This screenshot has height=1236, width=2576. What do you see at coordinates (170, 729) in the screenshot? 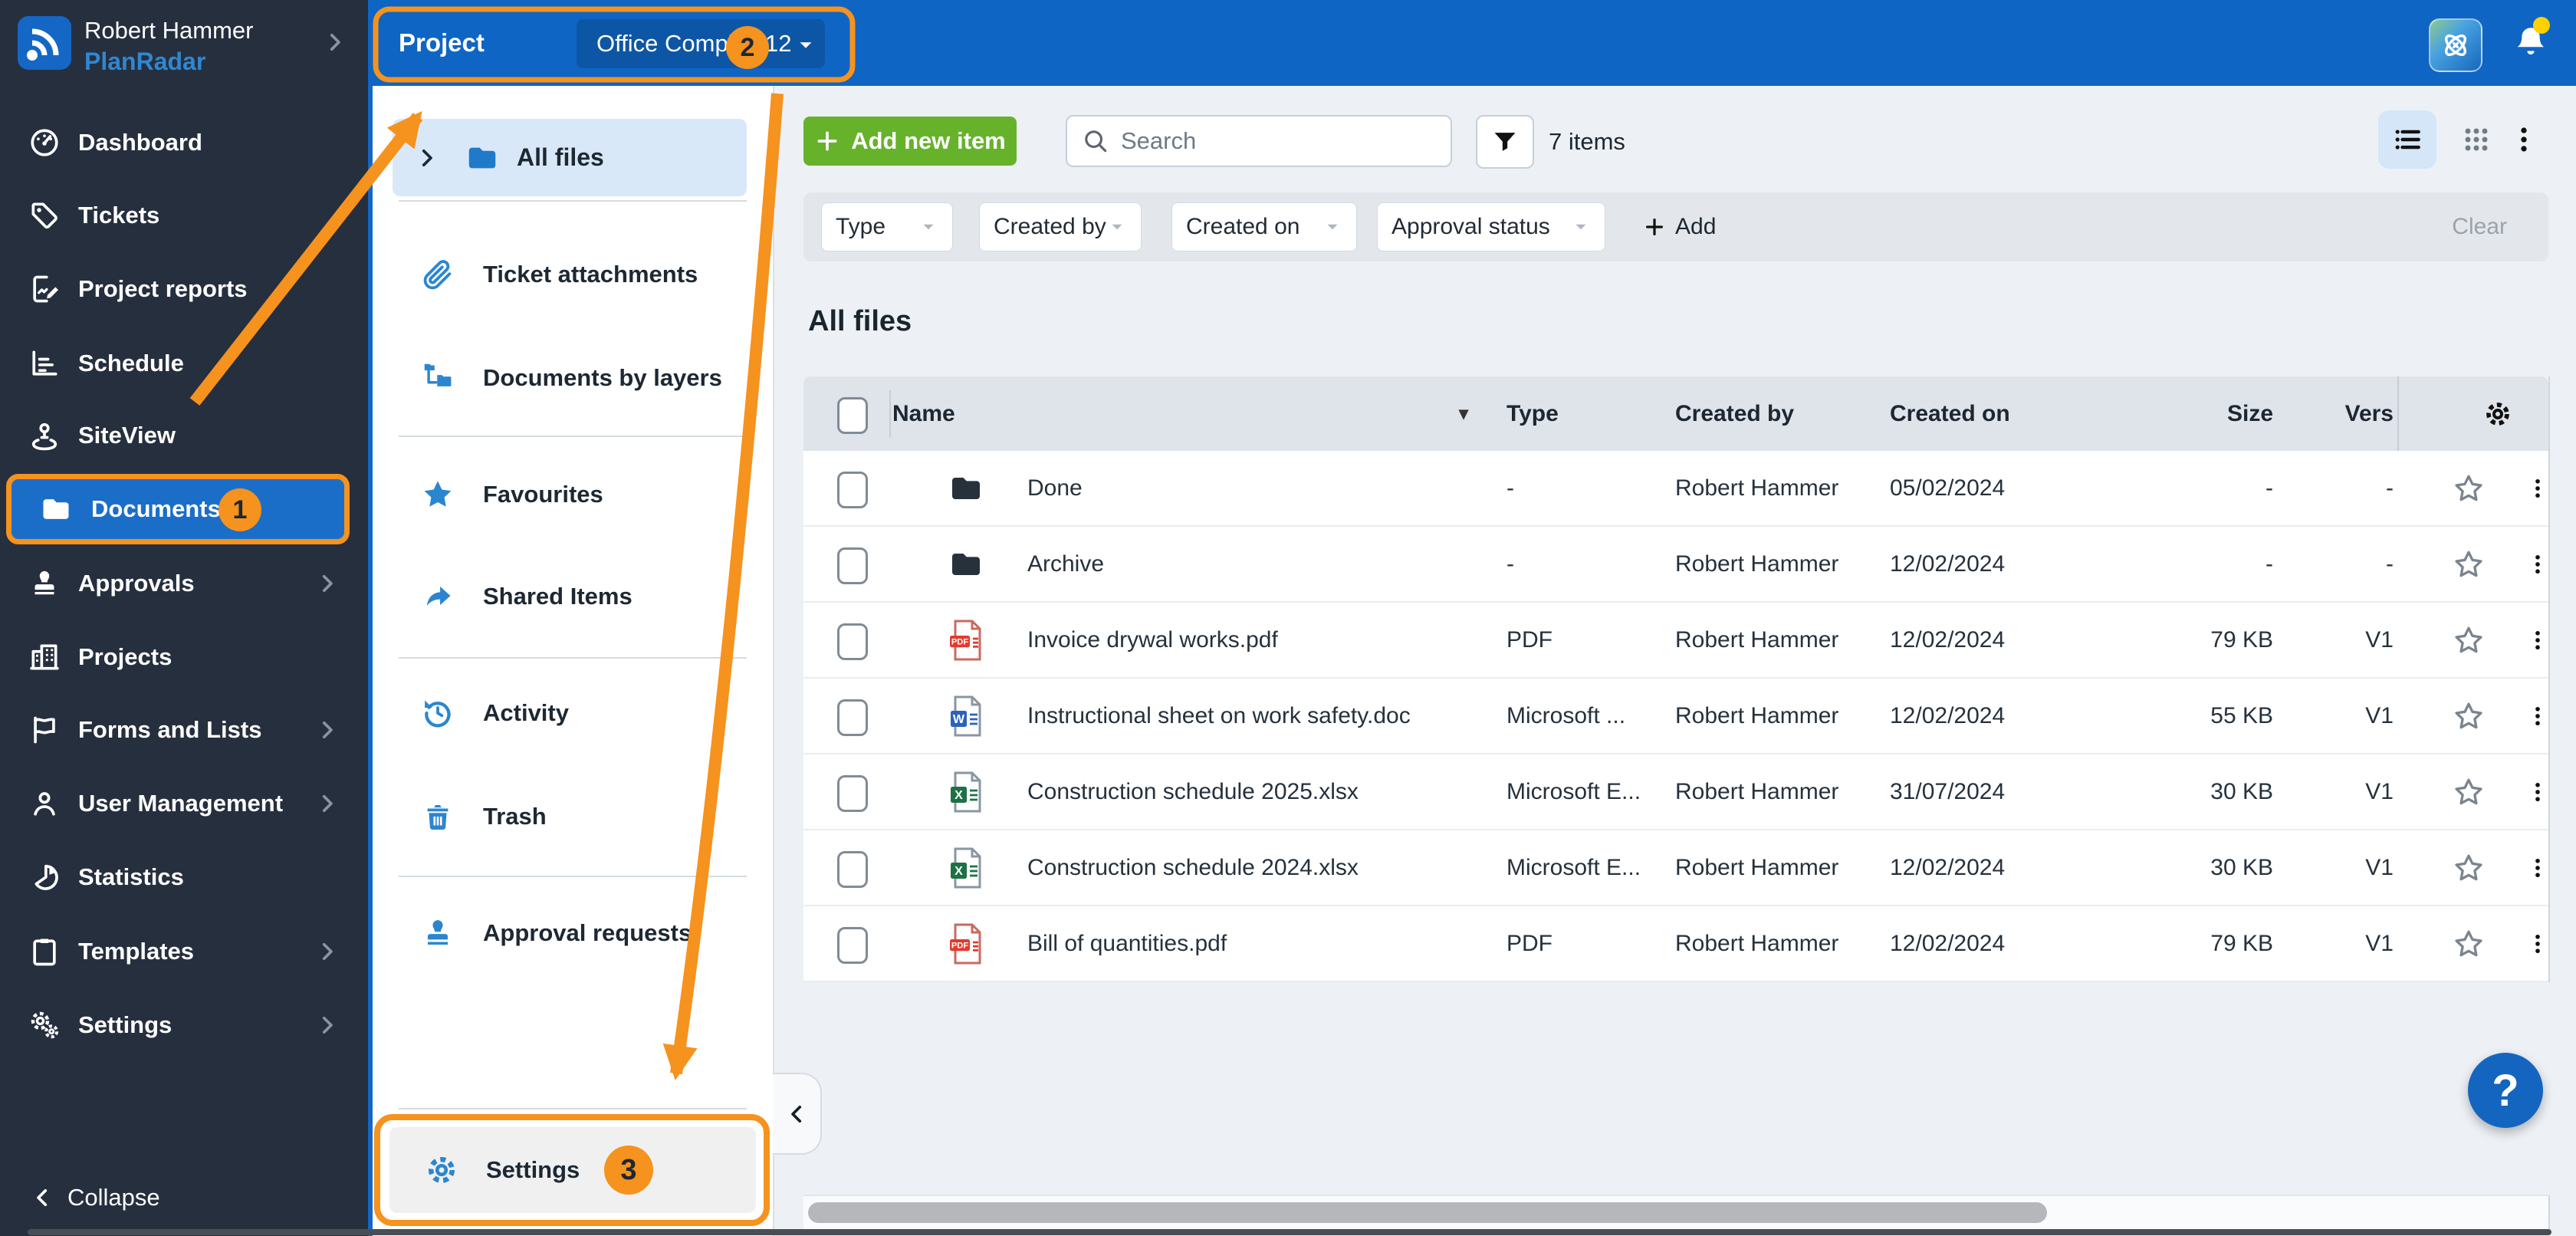
I see `sidebar-item-label: Forms and Lists` at bounding box center [170, 729].